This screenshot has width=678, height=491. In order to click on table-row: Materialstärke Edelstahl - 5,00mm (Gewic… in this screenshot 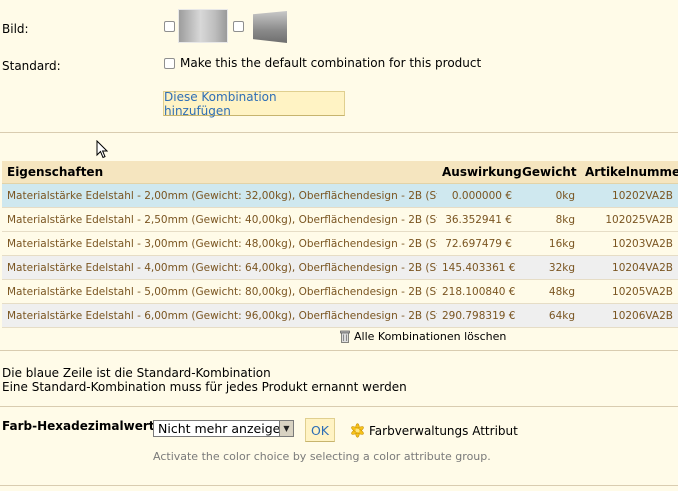, I will do `click(340, 291)`.